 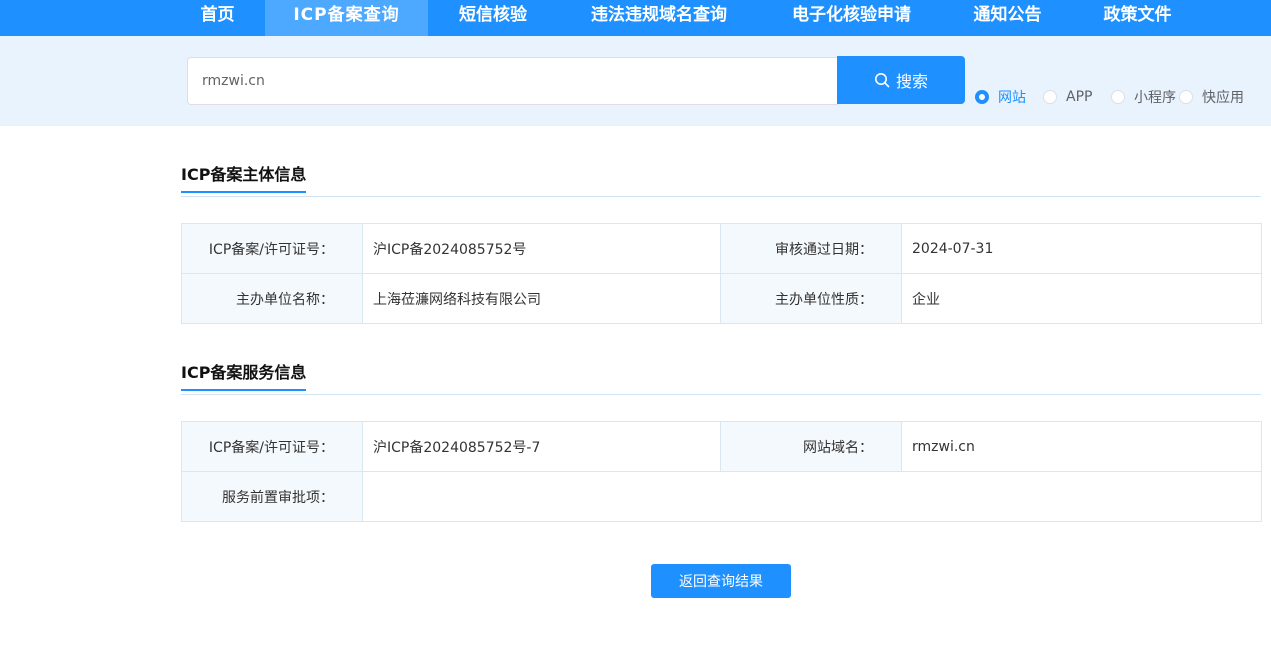 What do you see at coordinates (1137, 18) in the screenshot?
I see `nav-item-policy-docs: 政策文件` at bounding box center [1137, 18].